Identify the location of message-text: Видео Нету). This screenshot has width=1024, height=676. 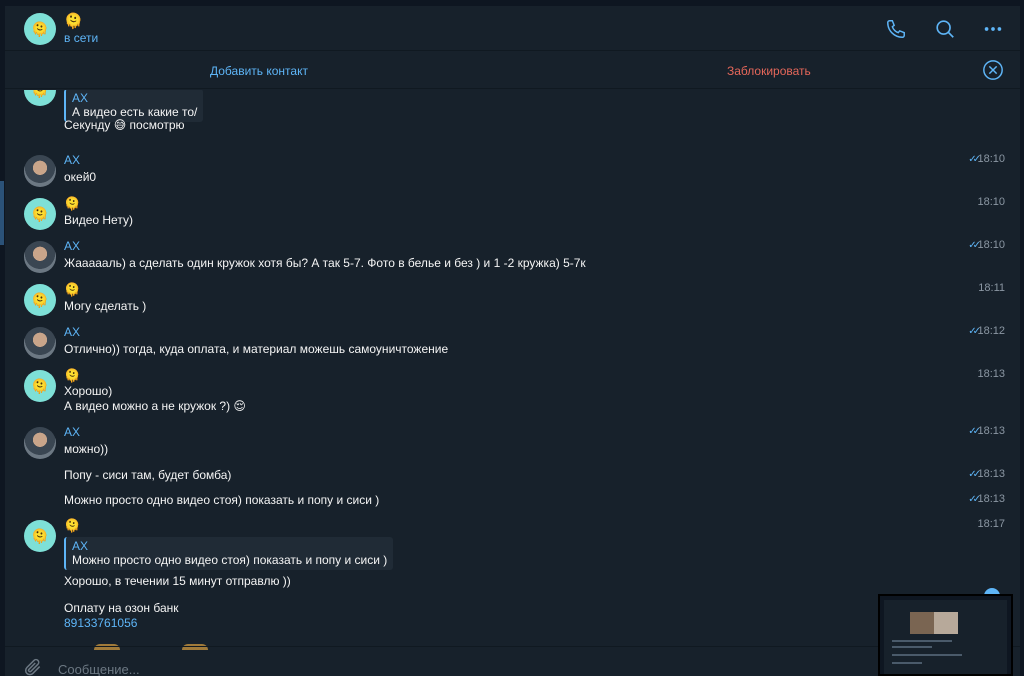
(98, 220).